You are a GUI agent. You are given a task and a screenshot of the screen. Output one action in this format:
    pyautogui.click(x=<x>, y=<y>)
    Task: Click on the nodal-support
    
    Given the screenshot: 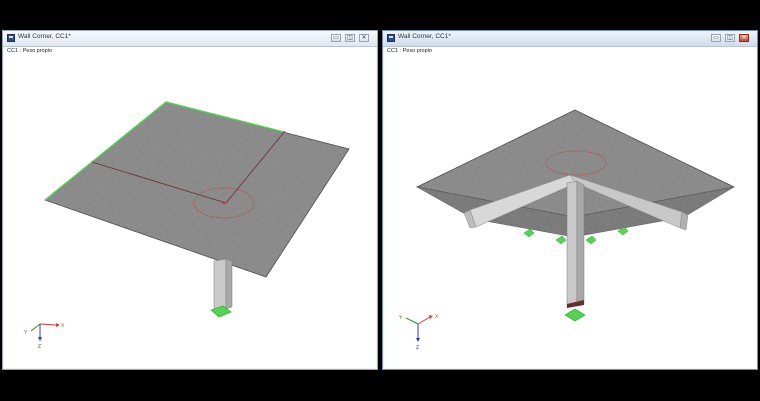 What is the action you would take?
    pyautogui.click(x=575, y=315)
    